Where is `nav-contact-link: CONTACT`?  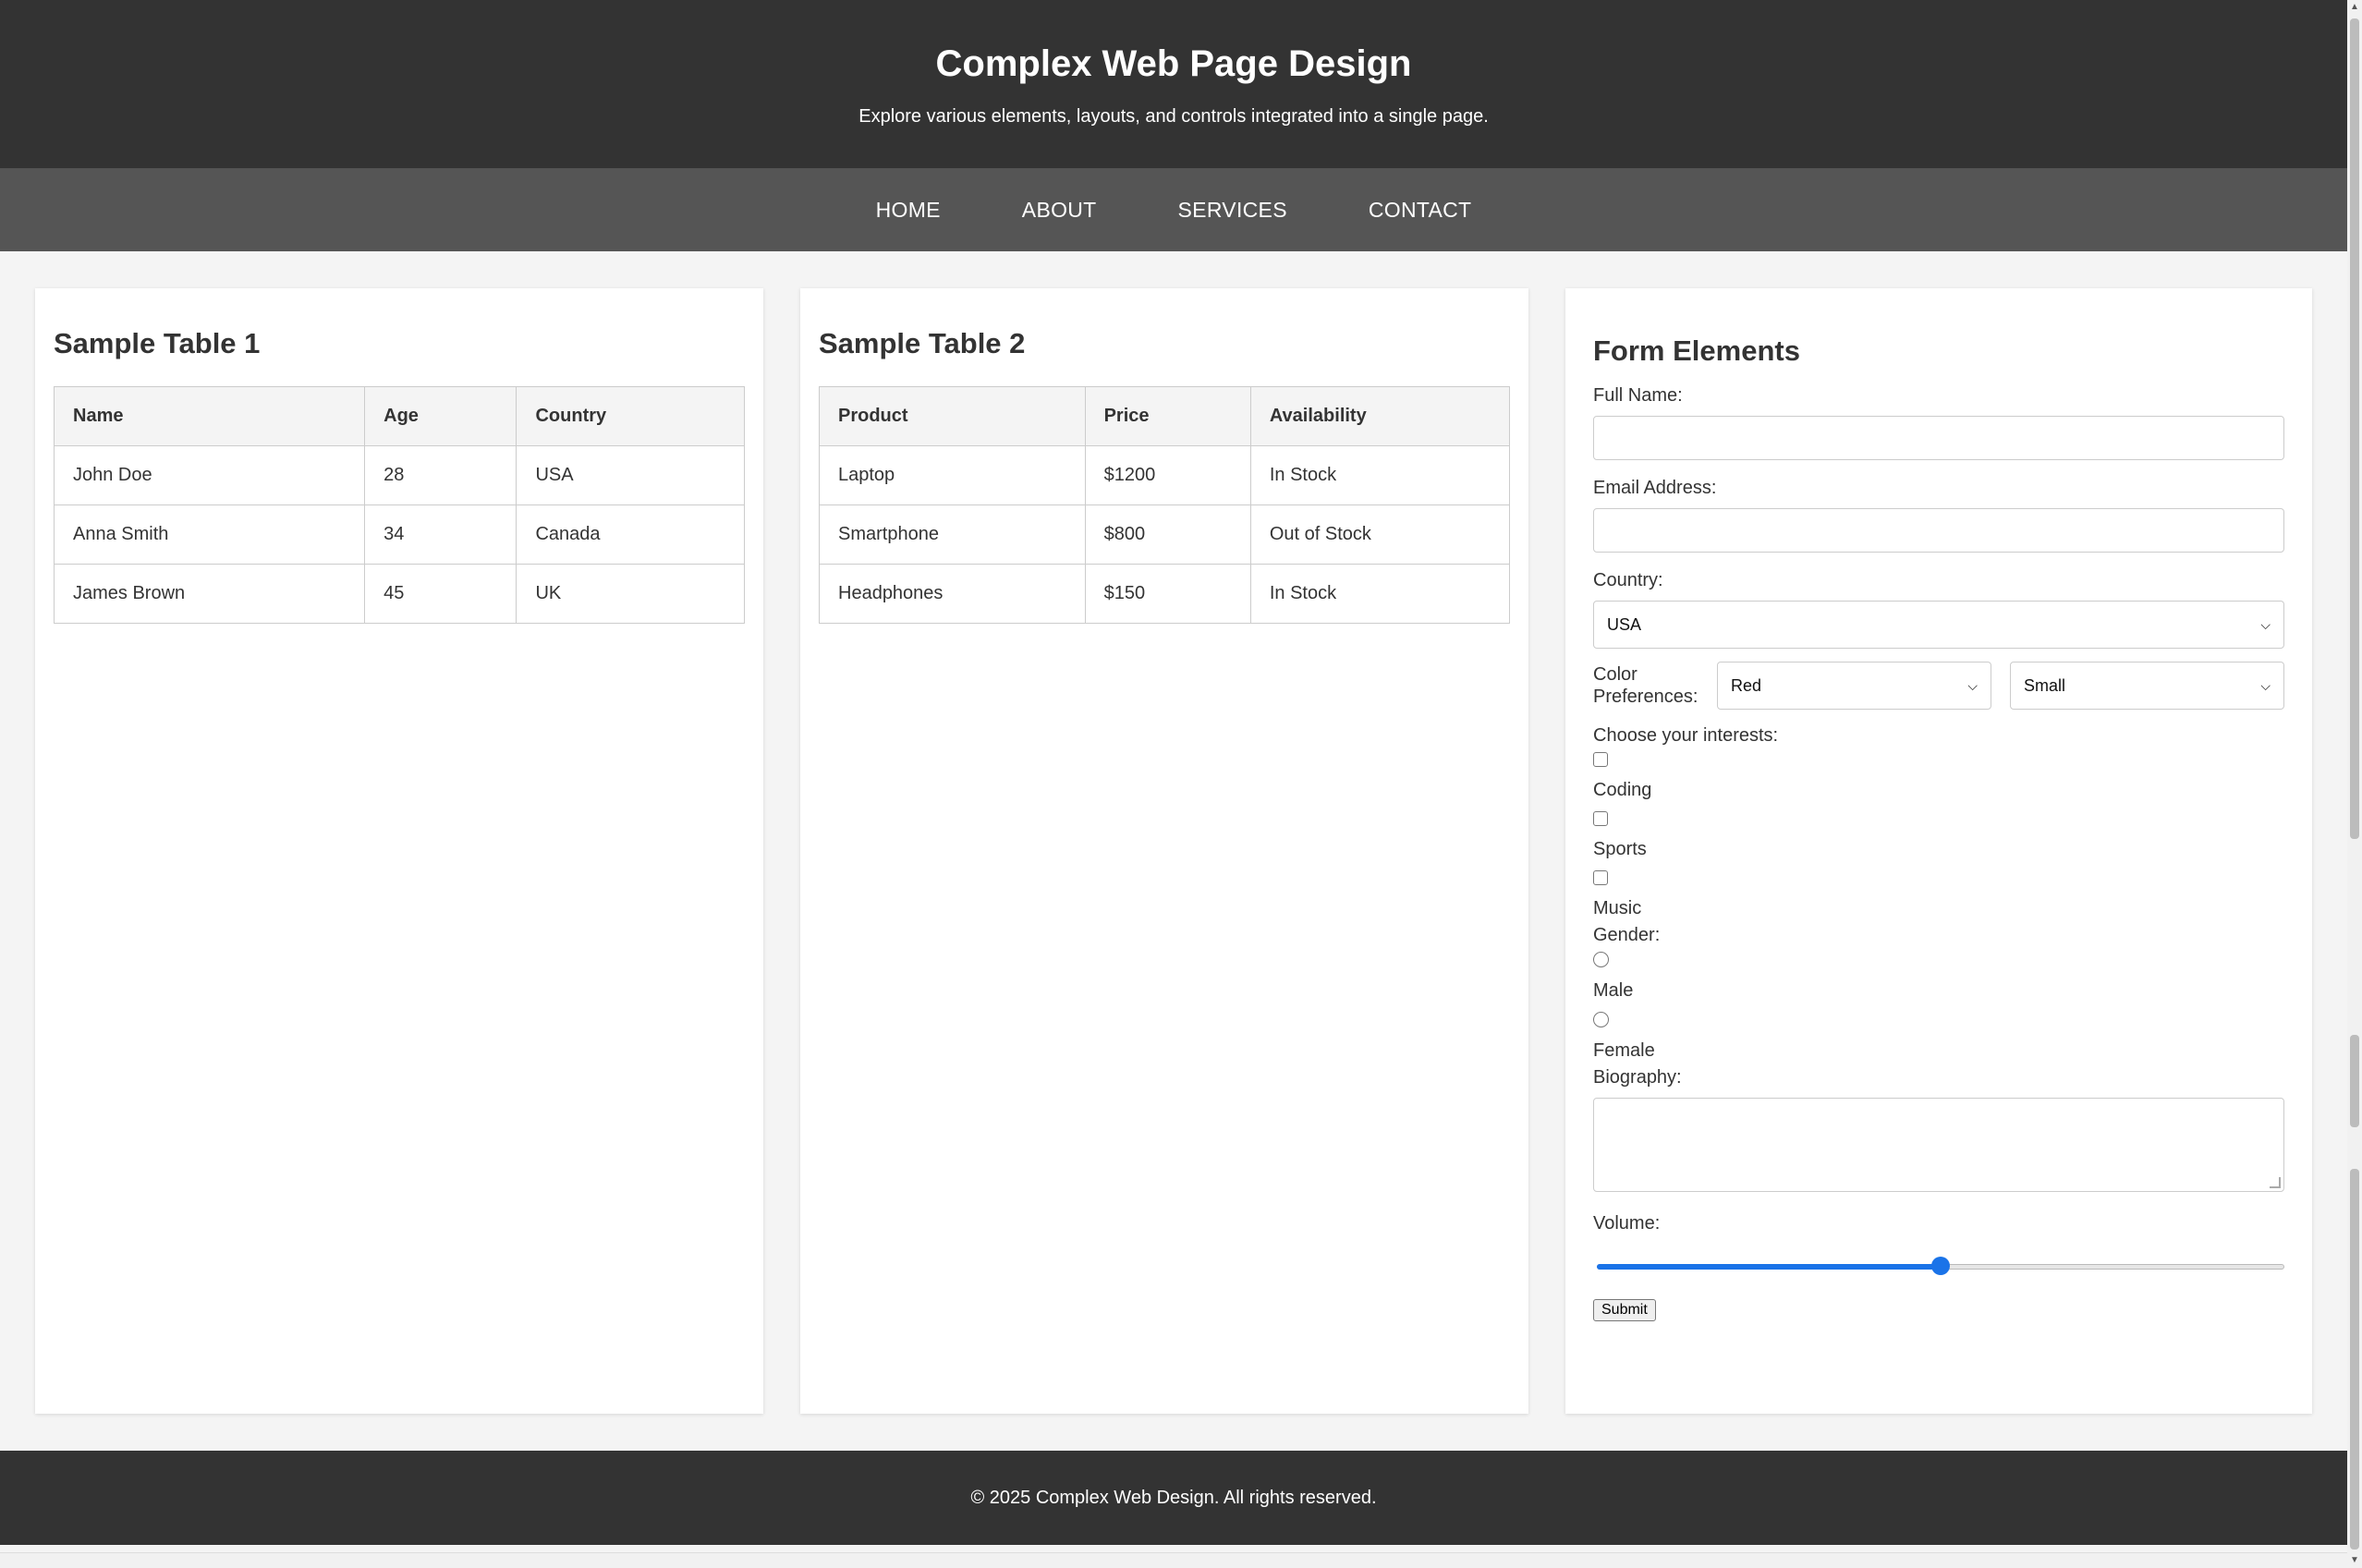
nav-contact-link: CONTACT is located at coordinates (1420, 210).